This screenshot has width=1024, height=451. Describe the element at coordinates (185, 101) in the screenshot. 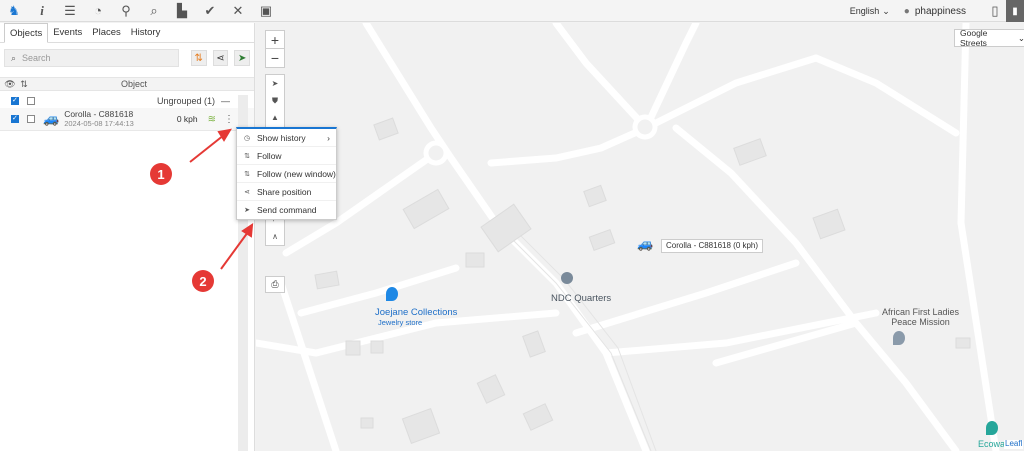

I see `group-label: Ungrouped (1)` at that location.